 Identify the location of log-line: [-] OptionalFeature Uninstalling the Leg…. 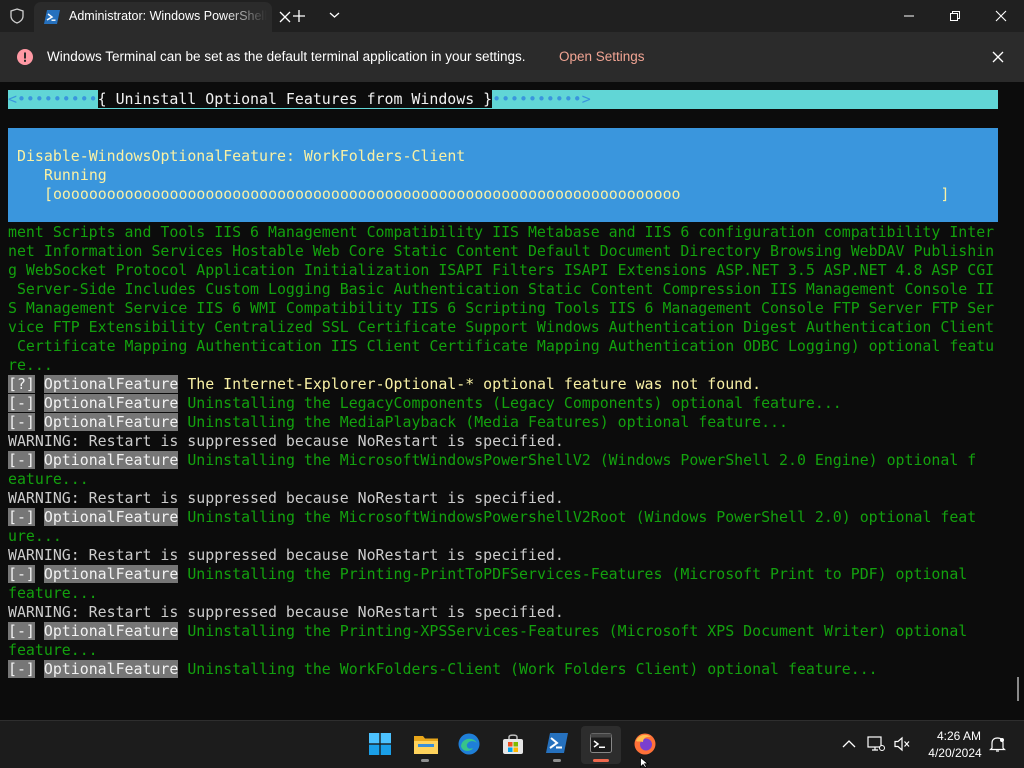
(425, 403).